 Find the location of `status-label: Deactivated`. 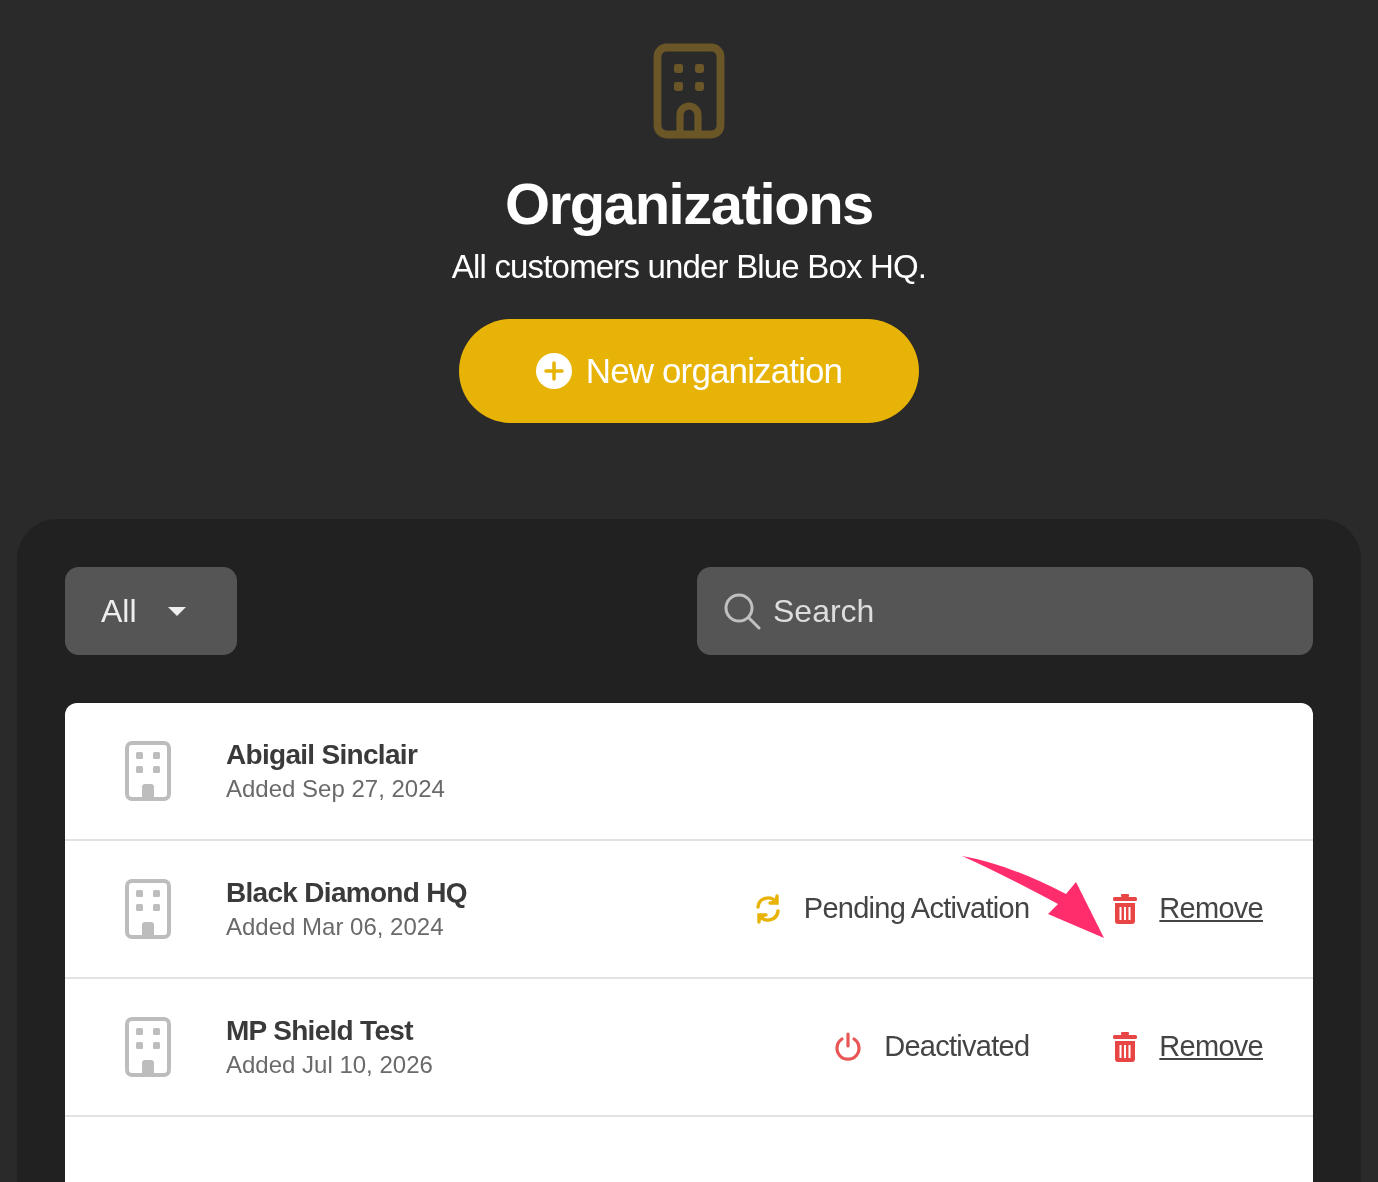

status-label: Deactivated is located at coordinates (957, 1047).